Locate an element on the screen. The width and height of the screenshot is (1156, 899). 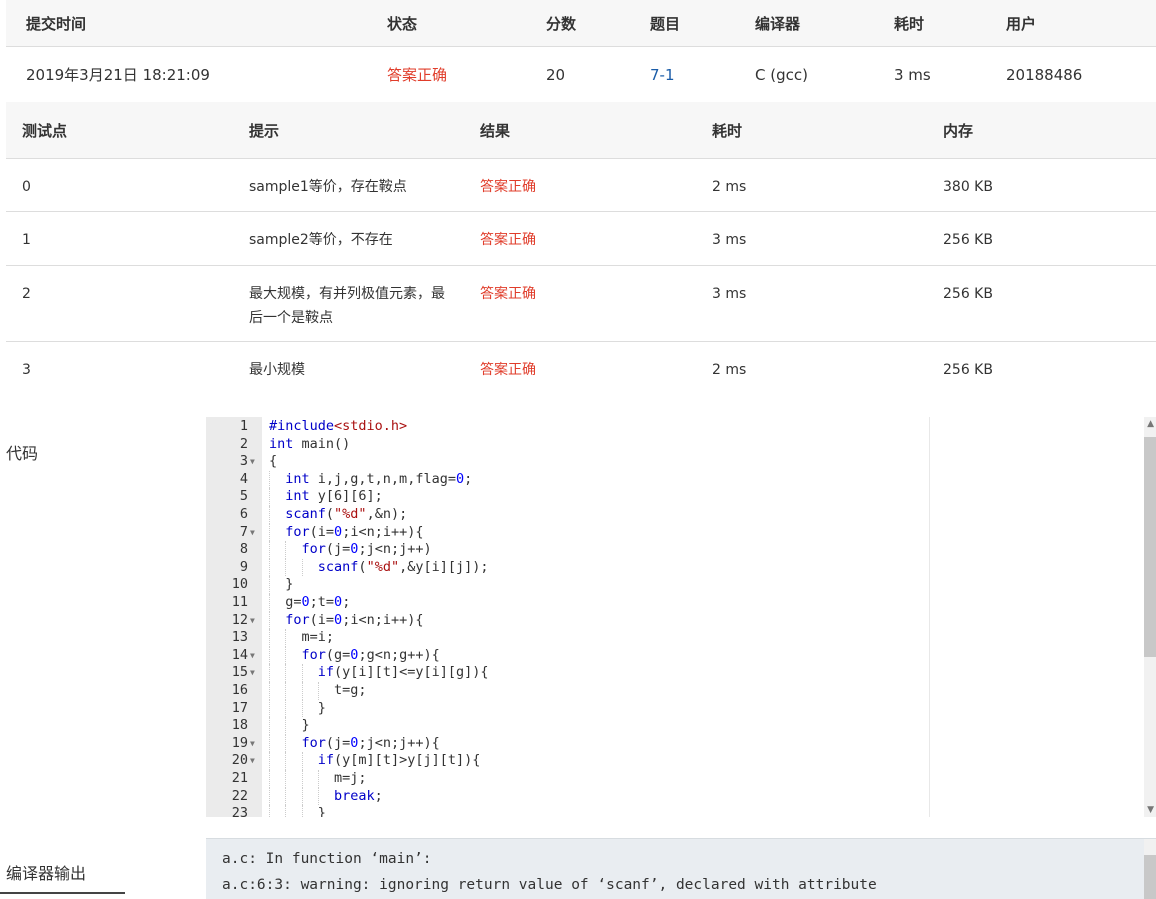
problem-link: 7-1 is located at coordinates (702, 75).